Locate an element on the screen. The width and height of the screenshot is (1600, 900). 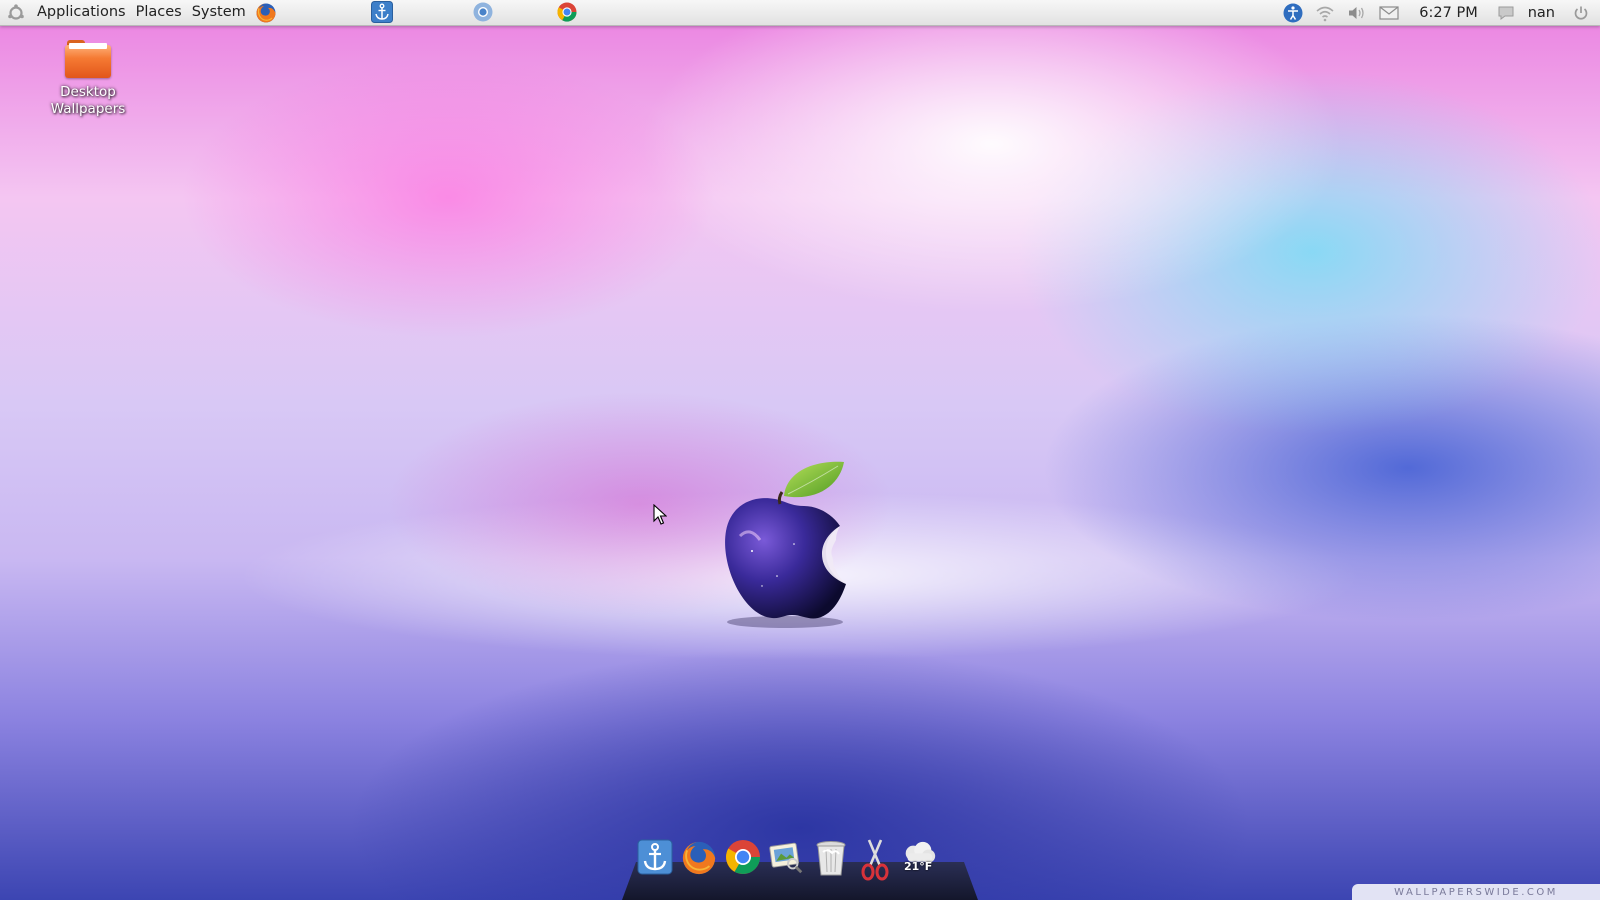
accessibility-icon is located at coordinates (1293, 13).